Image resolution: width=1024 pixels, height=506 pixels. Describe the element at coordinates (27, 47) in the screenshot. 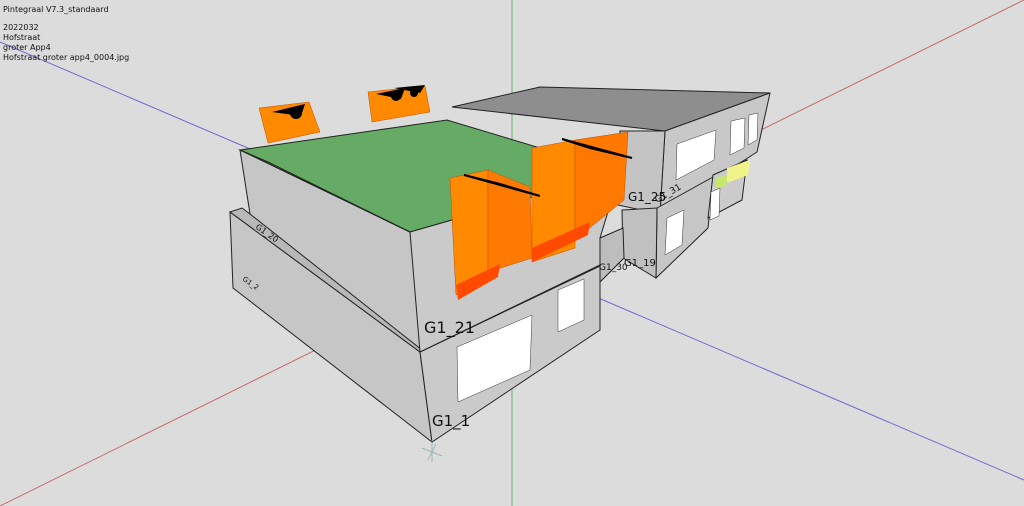

I see `project-name: groter App4` at that location.